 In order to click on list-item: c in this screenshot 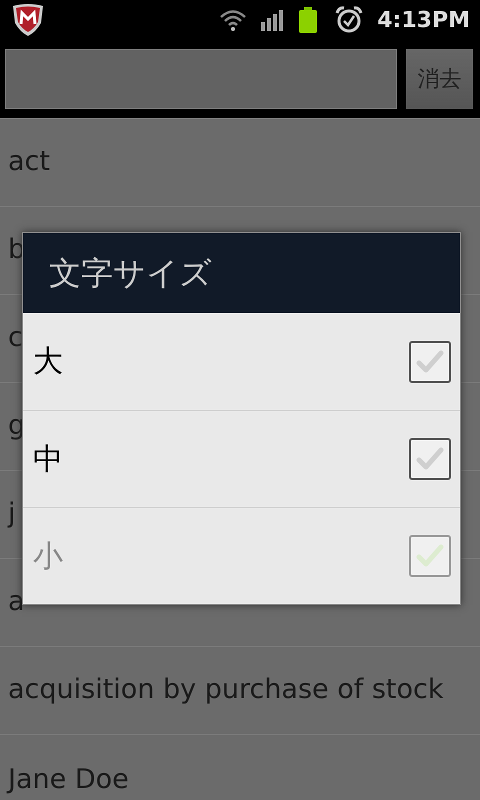, I will do `click(15, 338)`.